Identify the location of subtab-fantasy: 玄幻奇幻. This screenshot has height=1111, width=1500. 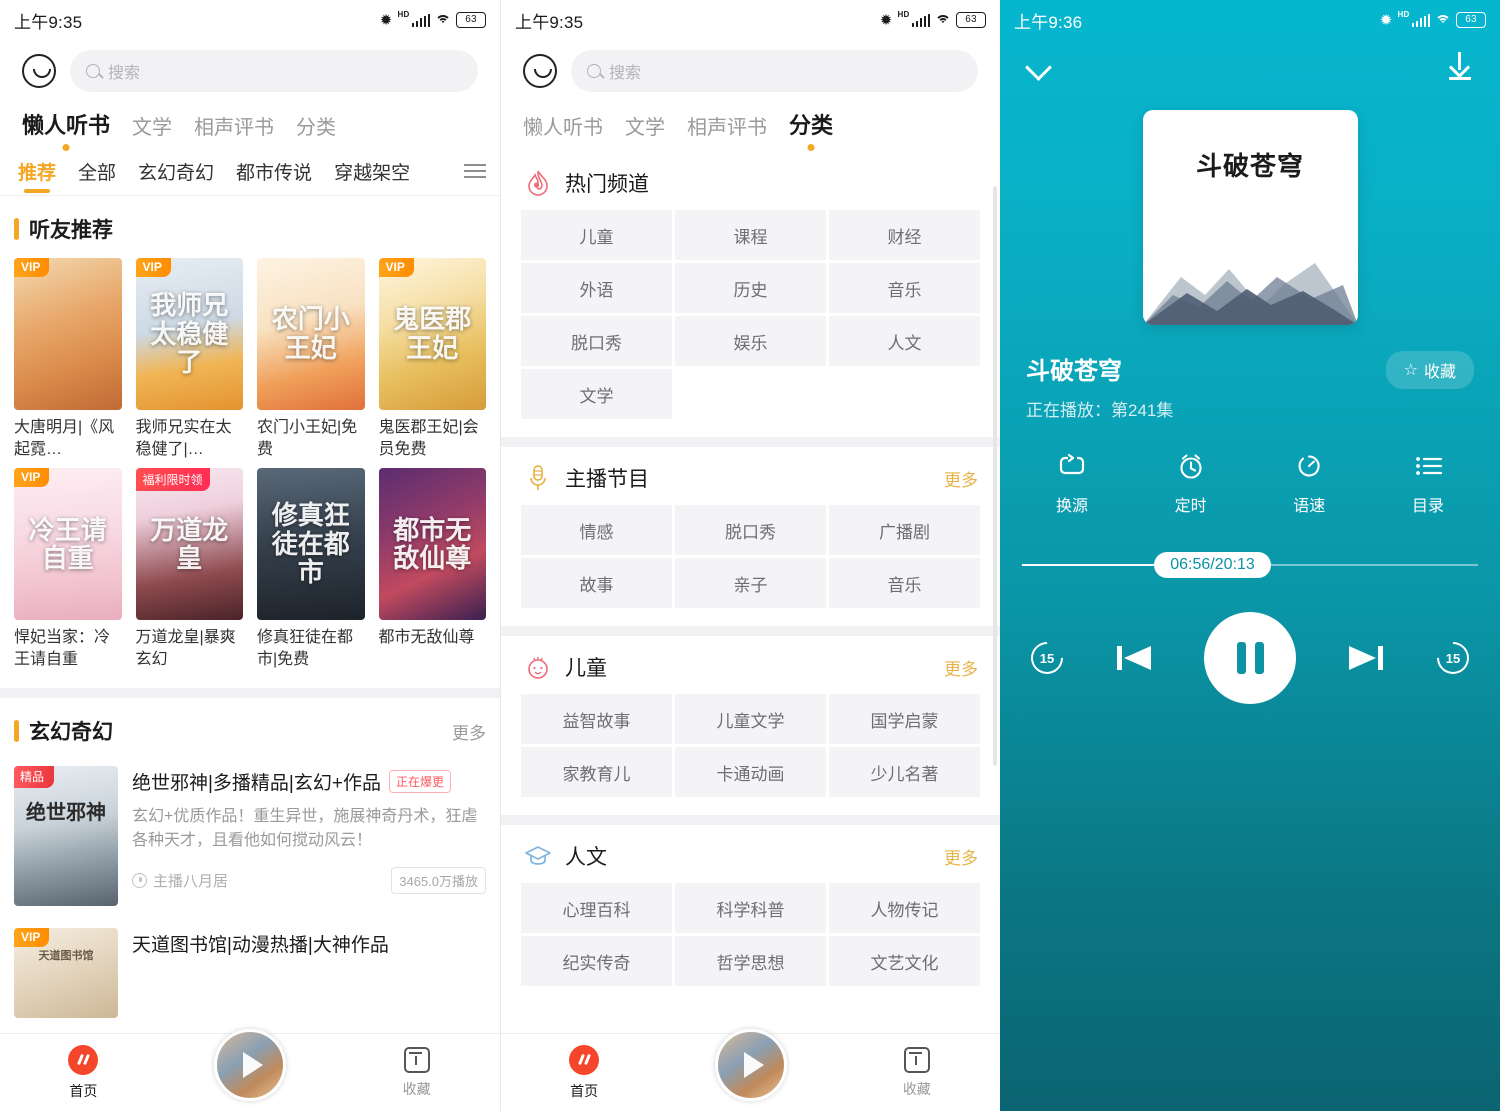
(176, 176).